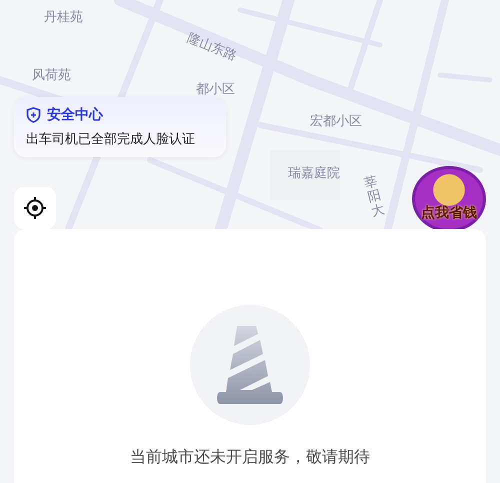 The width and height of the screenshot is (500, 483). What do you see at coordinates (33, 115) in the screenshot?
I see `shield-icon` at bounding box center [33, 115].